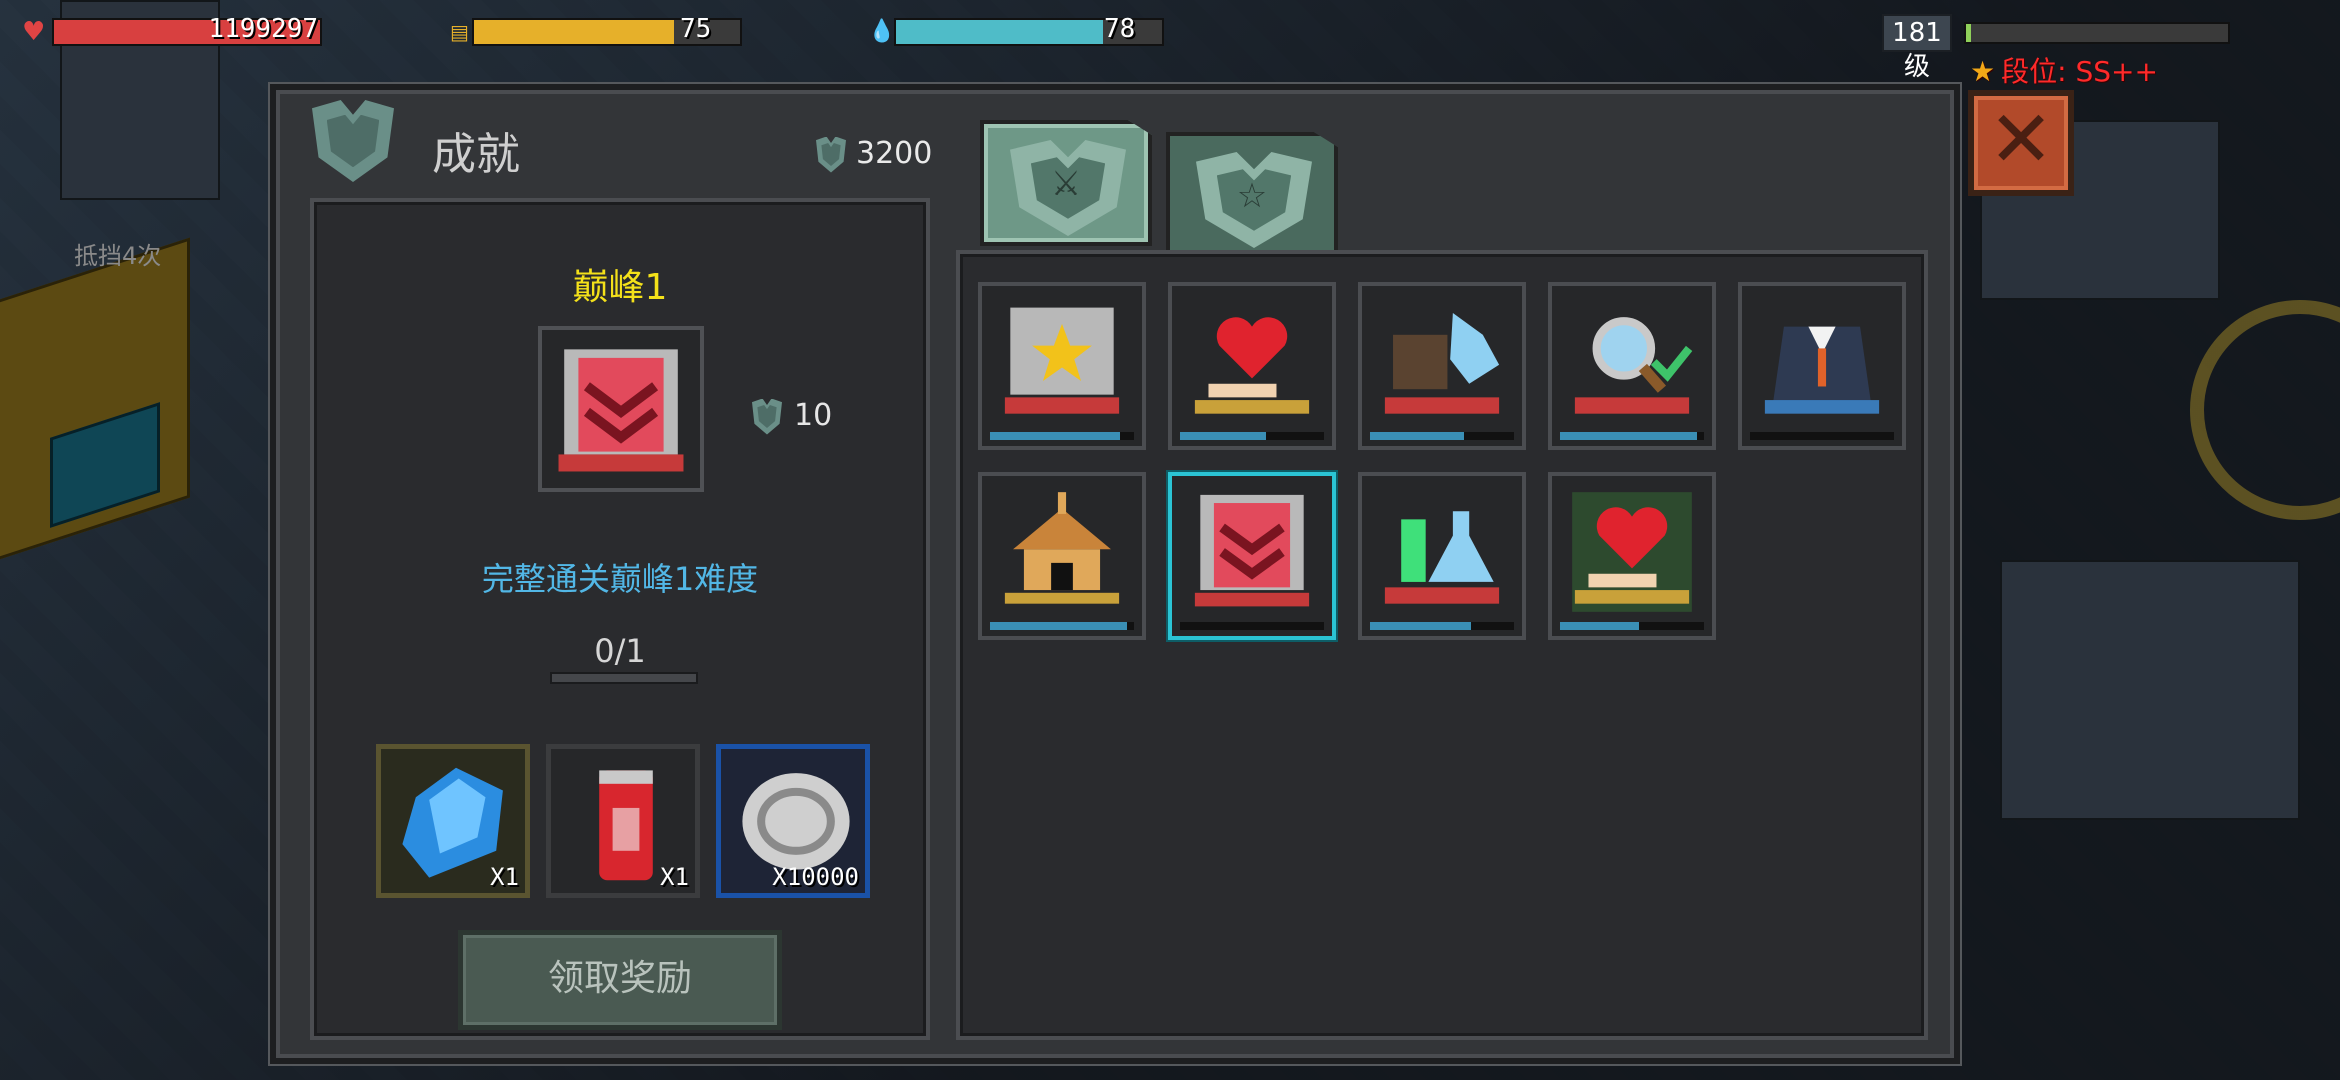 The height and width of the screenshot is (1080, 2340). What do you see at coordinates (815, 877) in the screenshot?
I see `reward-qty: X10000` at bounding box center [815, 877].